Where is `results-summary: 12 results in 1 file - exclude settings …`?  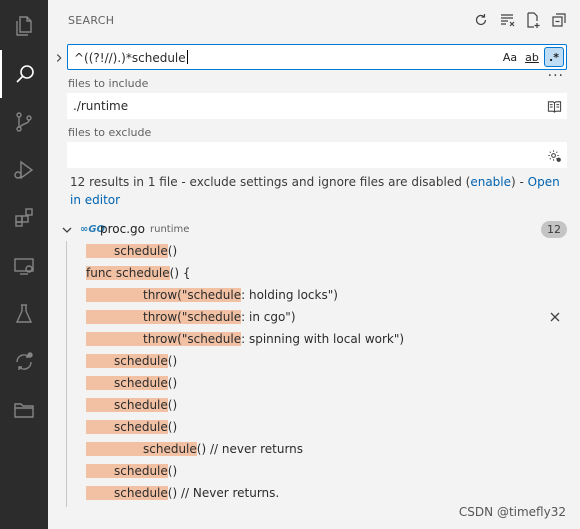 results-summary: 12 results in 1 file - exclude settings … is located at coordinates (315, 191).